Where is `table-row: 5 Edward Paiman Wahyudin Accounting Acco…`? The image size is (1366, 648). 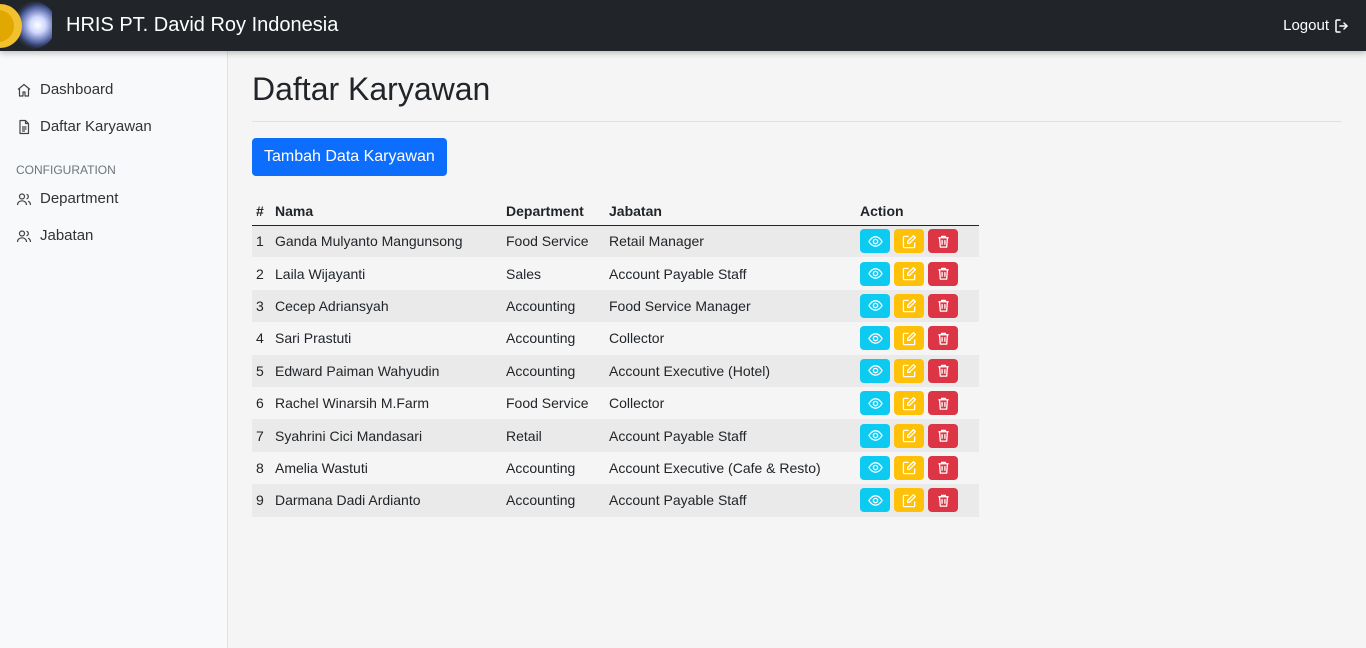 table-row: 5 Edward Paiman Wahyudin Accounting Acco… is located at coordinates (615, 370).